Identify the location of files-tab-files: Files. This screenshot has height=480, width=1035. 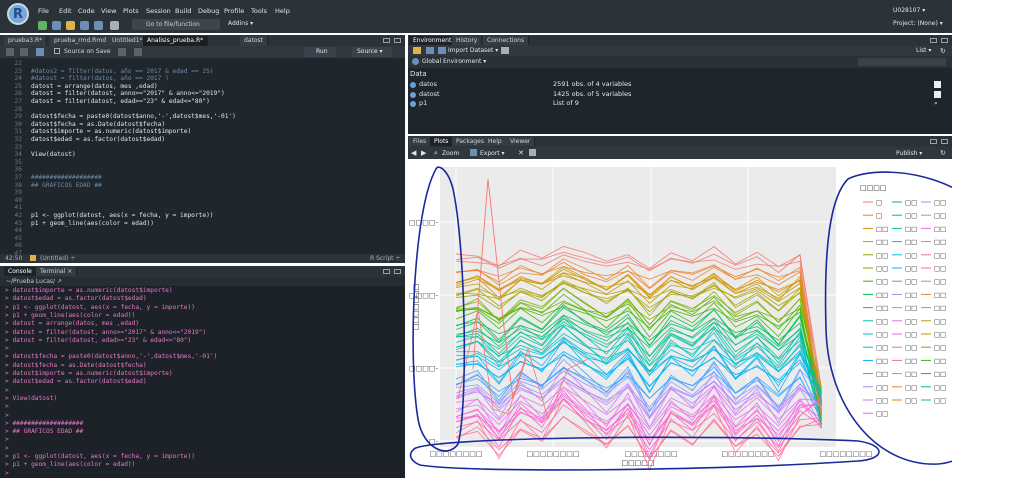
(420, 141).